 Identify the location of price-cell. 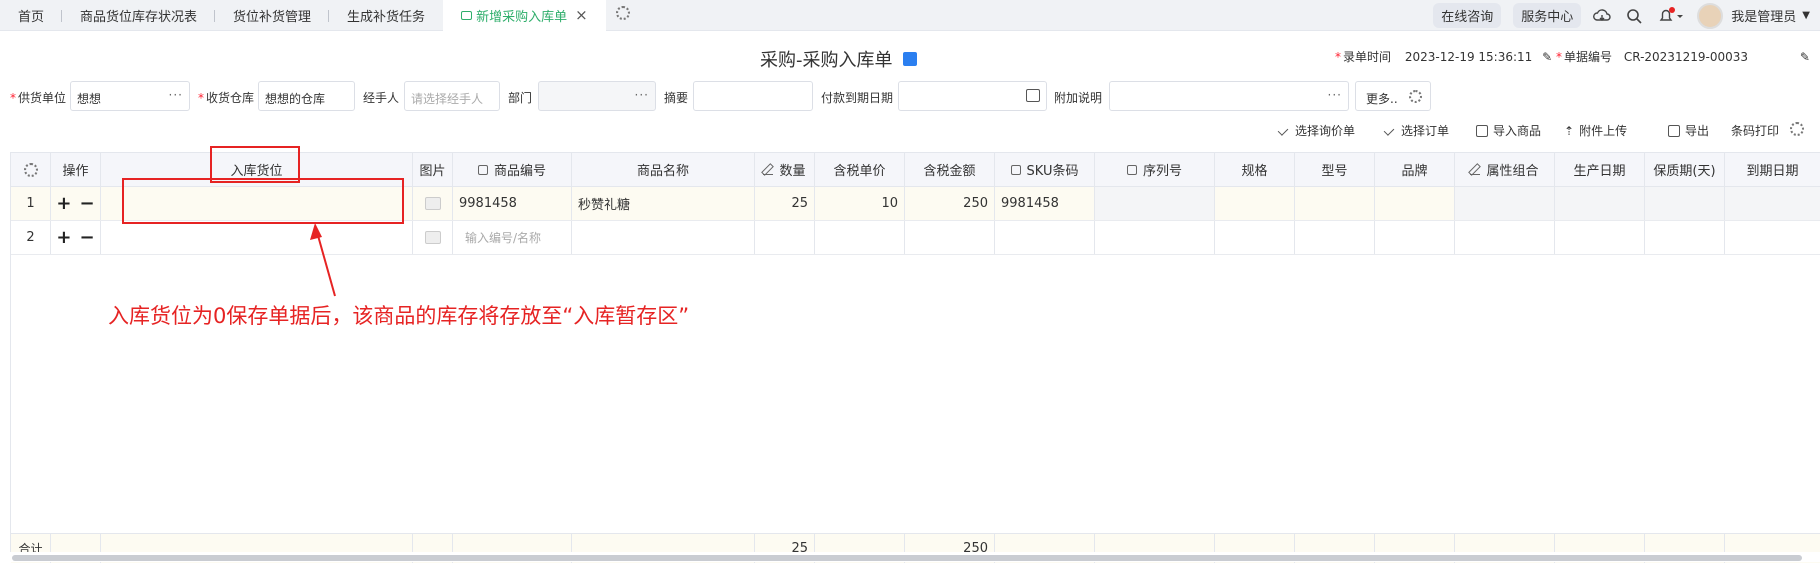
(860, 237).